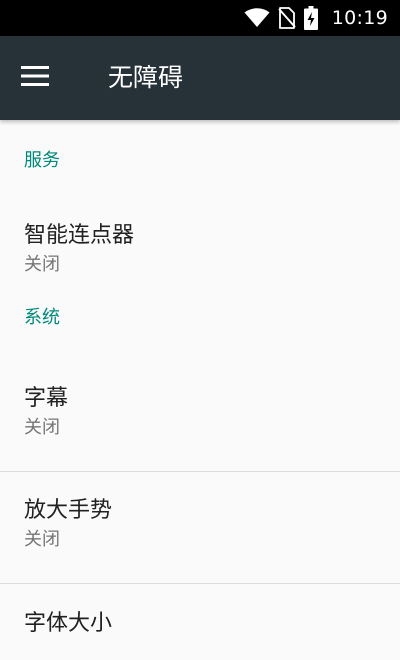  I want to click on battery-charging-icon, so click(310, 18).